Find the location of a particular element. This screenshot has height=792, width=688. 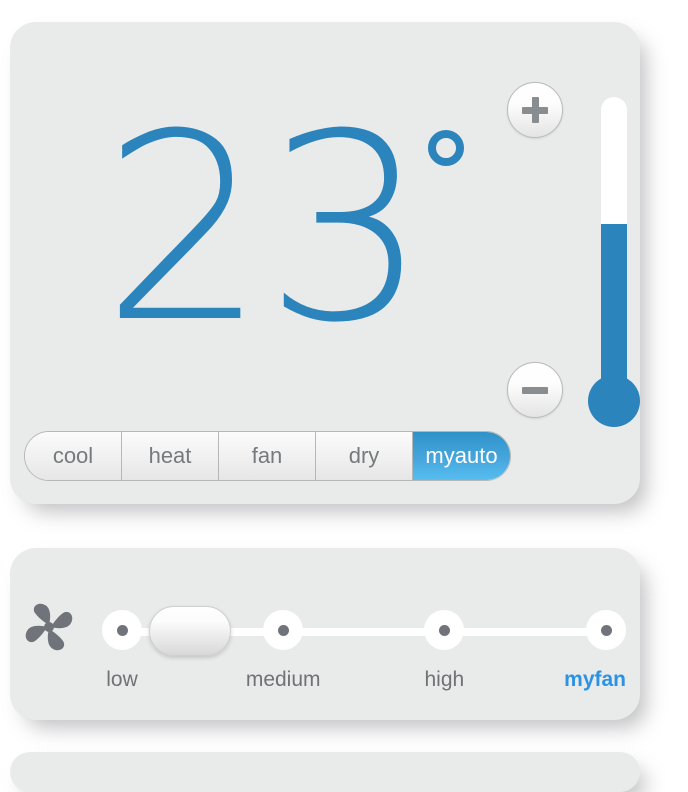

mode-option-myauto: myauto is located at coordinates (461, 456).